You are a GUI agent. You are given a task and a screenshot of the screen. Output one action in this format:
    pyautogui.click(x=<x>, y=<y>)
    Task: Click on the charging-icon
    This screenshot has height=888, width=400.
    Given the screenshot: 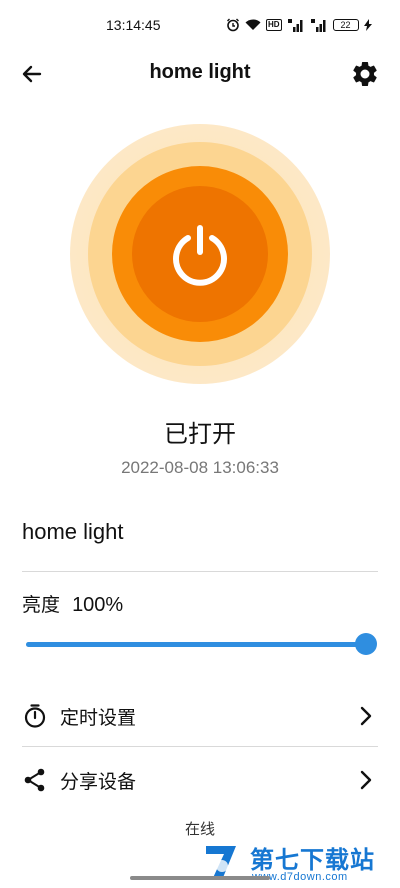 What is the action you would take?
    pyautogui.click(x=367, y=25)
    